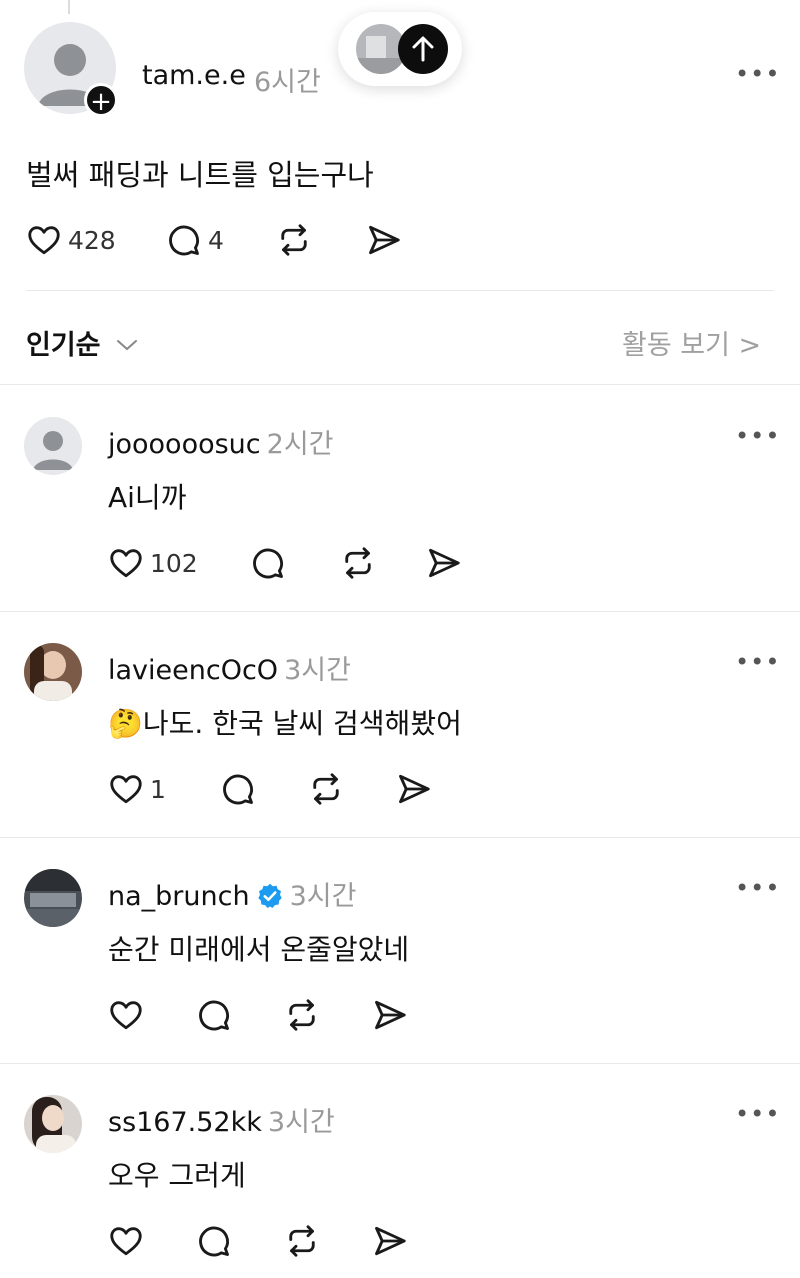  What do you see at coordinates (147, 497) in the screenshot?
I see `comment-text: Ai니까` at bounding box center [147, 497].